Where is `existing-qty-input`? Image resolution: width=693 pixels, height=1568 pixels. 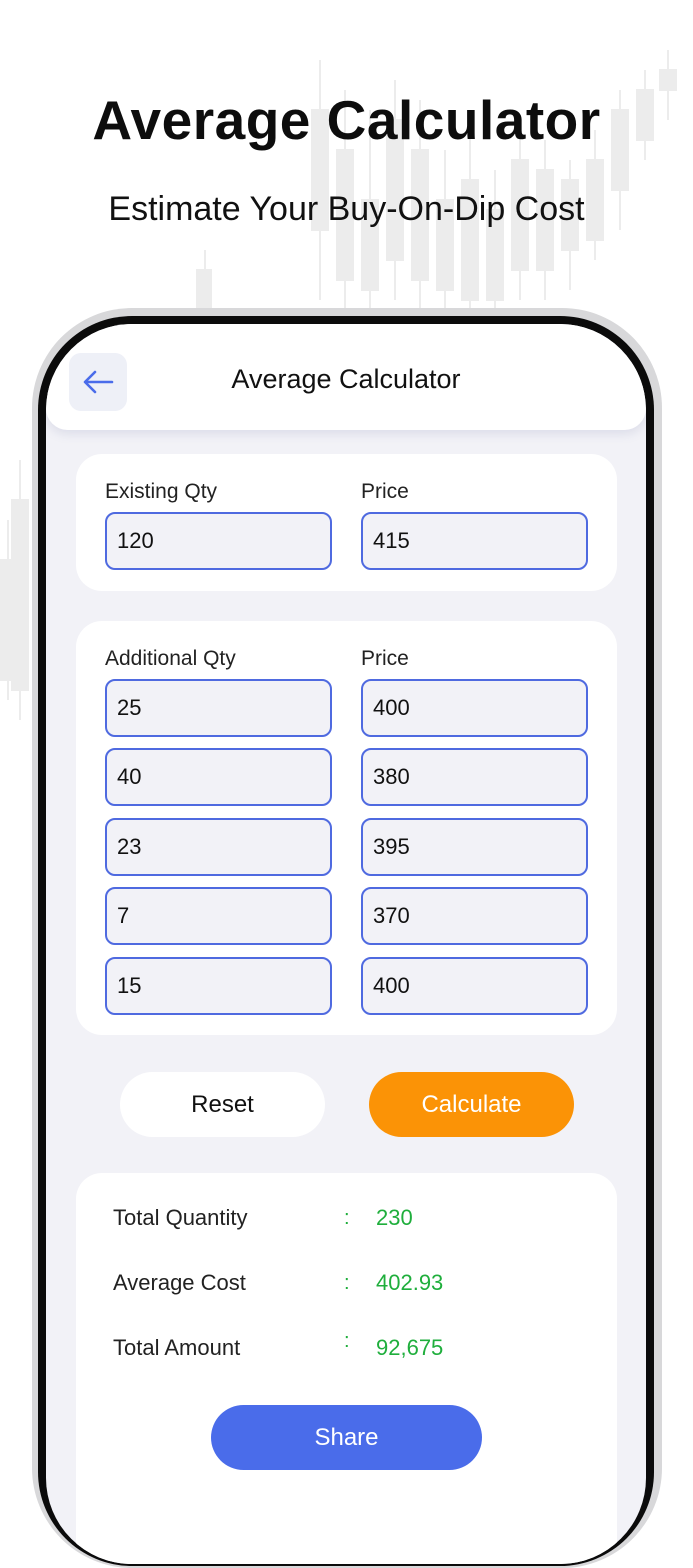 existing-qty-input is located at coordinates (218, 541).